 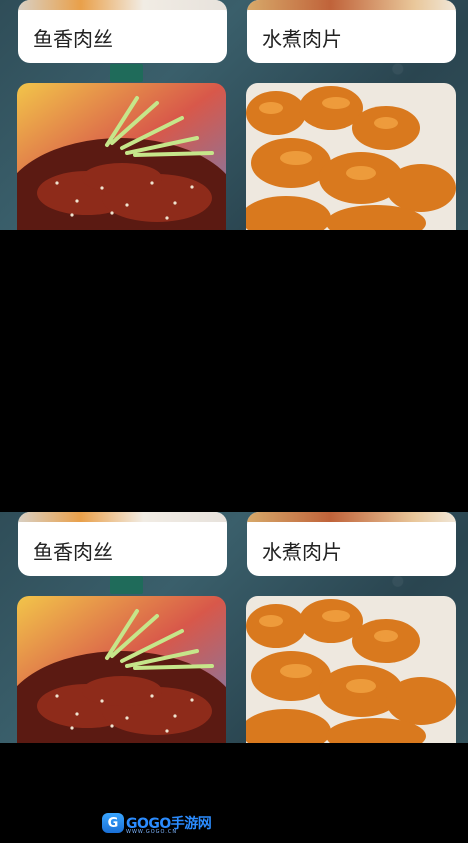 I want to click on gogo-logo-icon: G, so click(x=113, y=823).